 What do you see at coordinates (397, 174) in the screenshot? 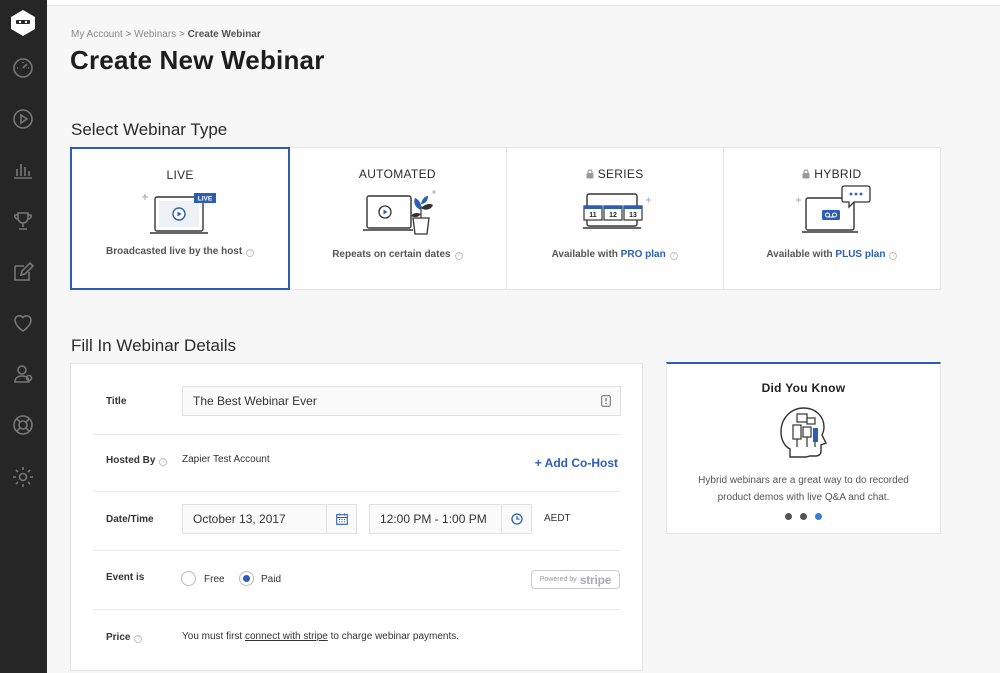
I see `type-name: AUTOMATED` at bounding box center [397, 174].